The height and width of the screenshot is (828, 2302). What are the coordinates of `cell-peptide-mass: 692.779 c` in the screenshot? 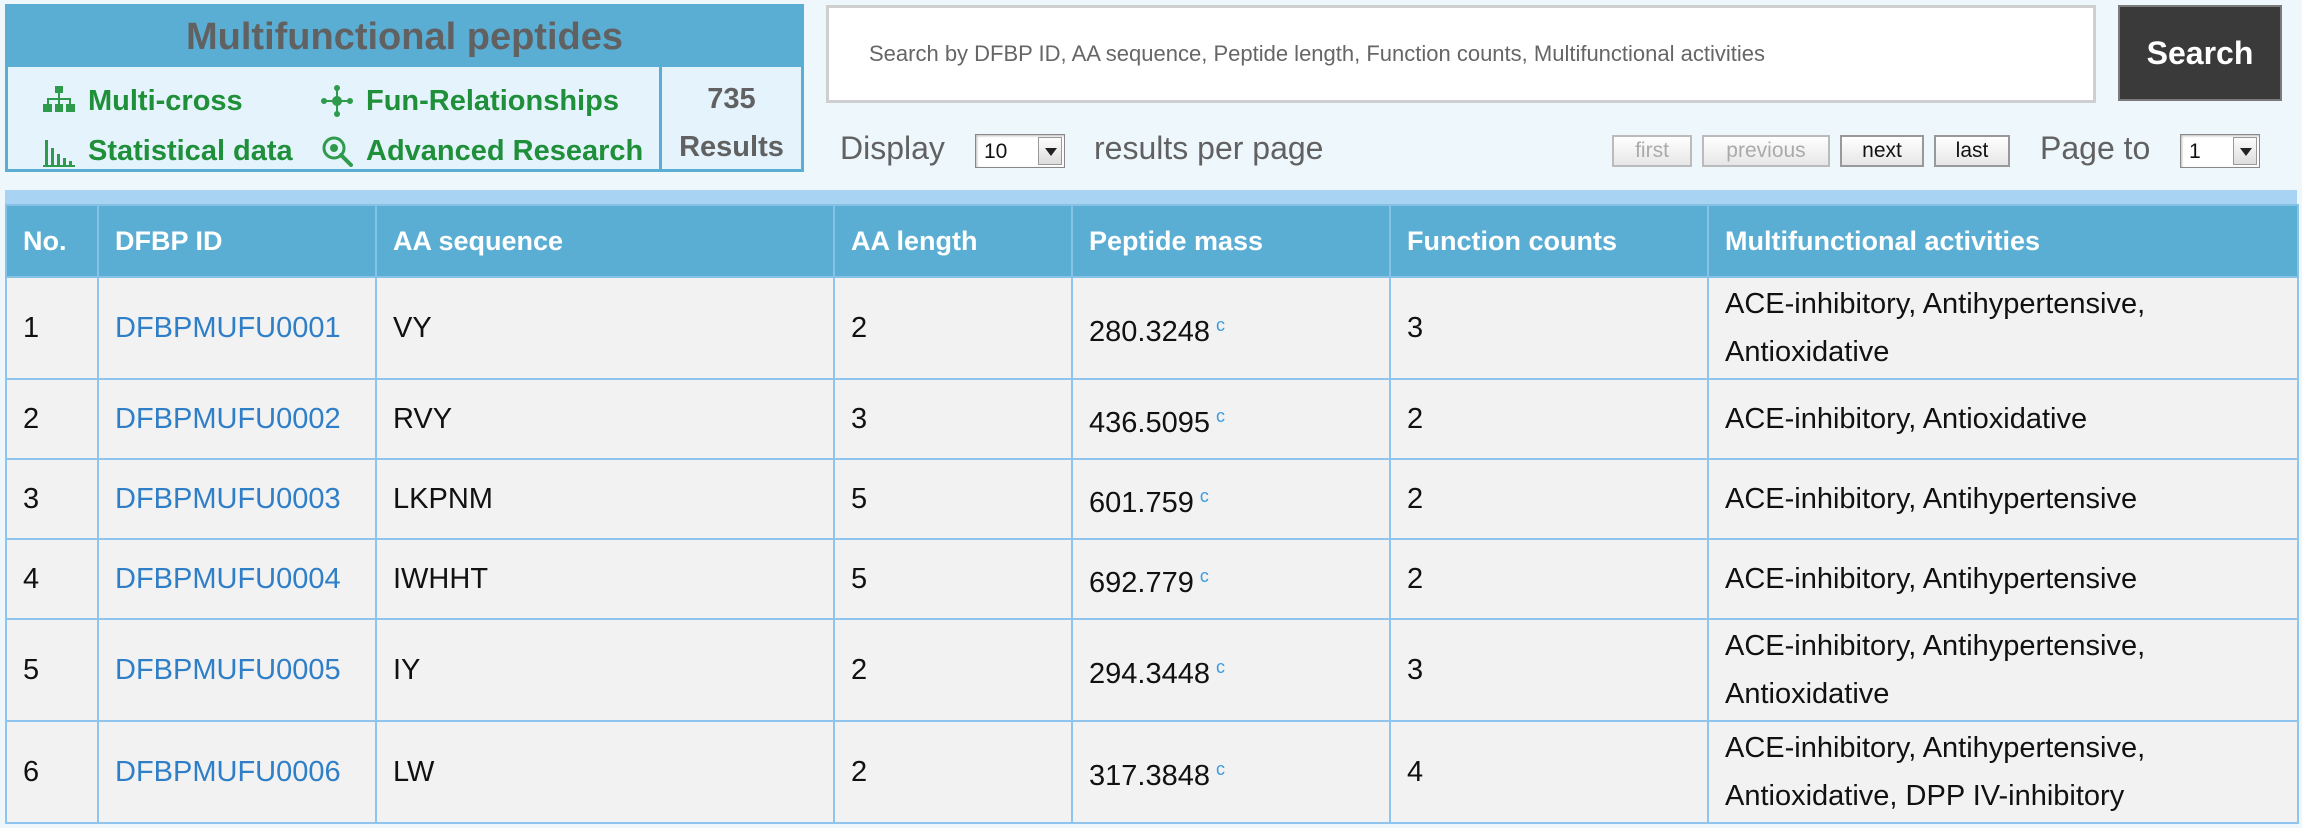 It's located at (1231, 579).